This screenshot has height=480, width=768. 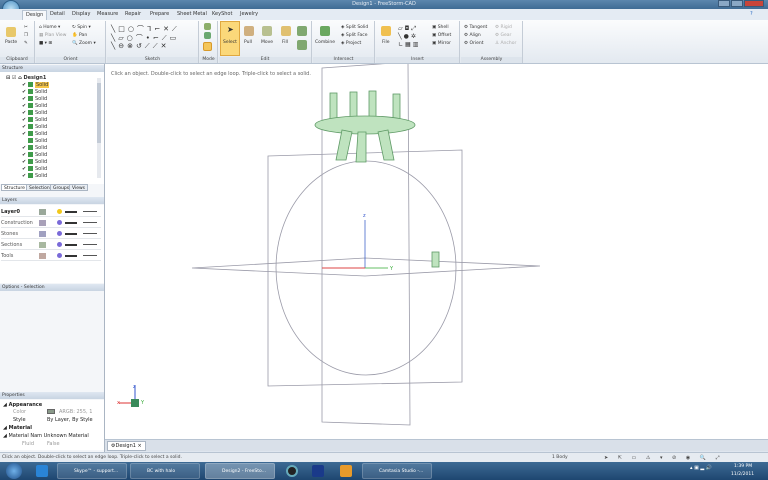 I want to click on material-name-value: Unknown Material, so click(x=66, y=436).